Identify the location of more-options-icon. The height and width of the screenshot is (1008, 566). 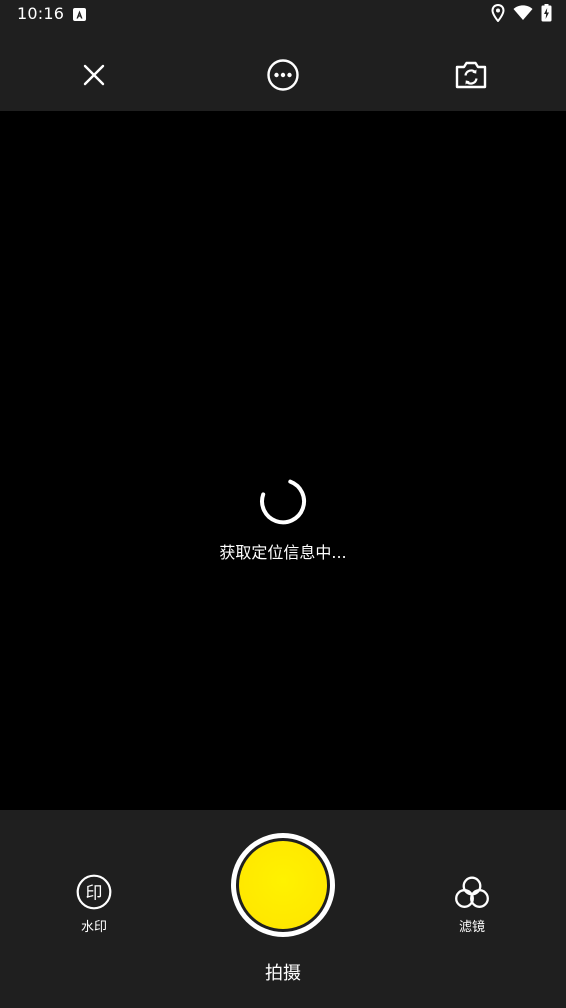
(283, 75).